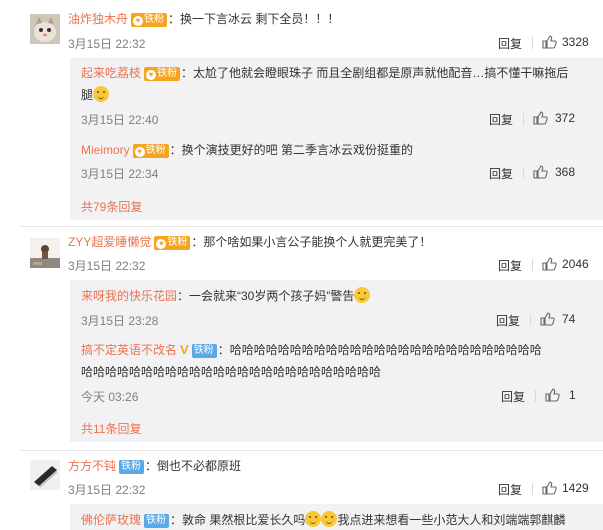 The width and height of the screenshot is (603, 530). What do you see at coordinates (379, 350) in the screenshot?
I see `reply-text: ：哈哈哈哈哈哈哈哈哈哈哈哈哈哈哈哈哈哈哈哈哈哈哈哈哈哈` at bounding box center [379, 350].